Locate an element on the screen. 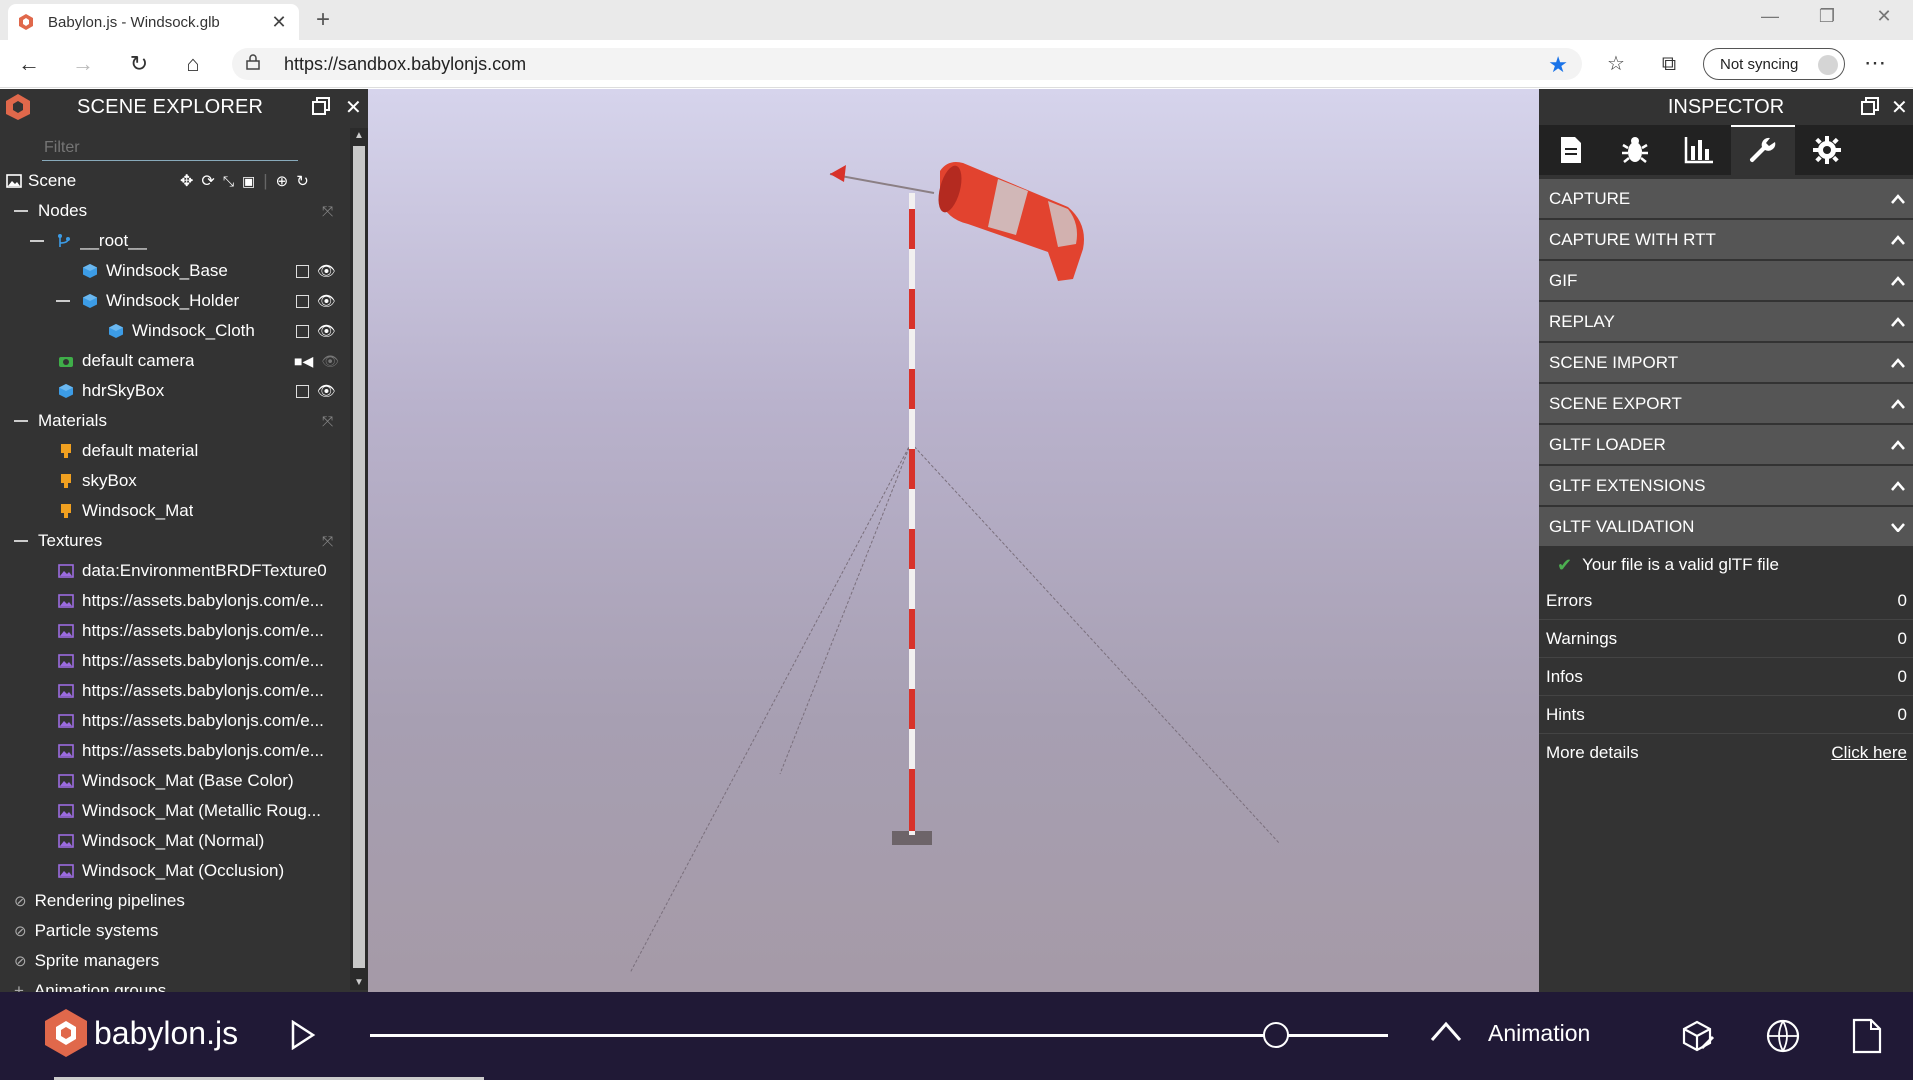  section-scene-import: SCENE IMPORT is located at coordinates (1726, 362).